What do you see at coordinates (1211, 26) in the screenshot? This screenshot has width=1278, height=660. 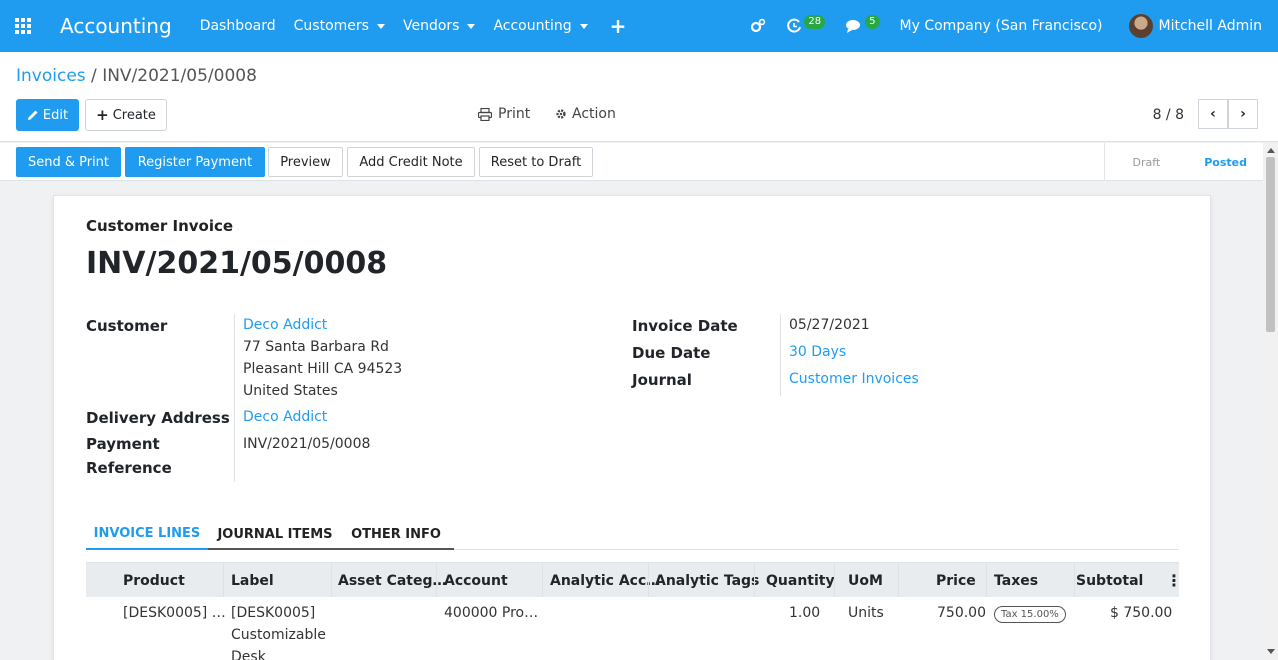 I see `user-menu: Mitchell Admin` at bounding box center [1211, 26].